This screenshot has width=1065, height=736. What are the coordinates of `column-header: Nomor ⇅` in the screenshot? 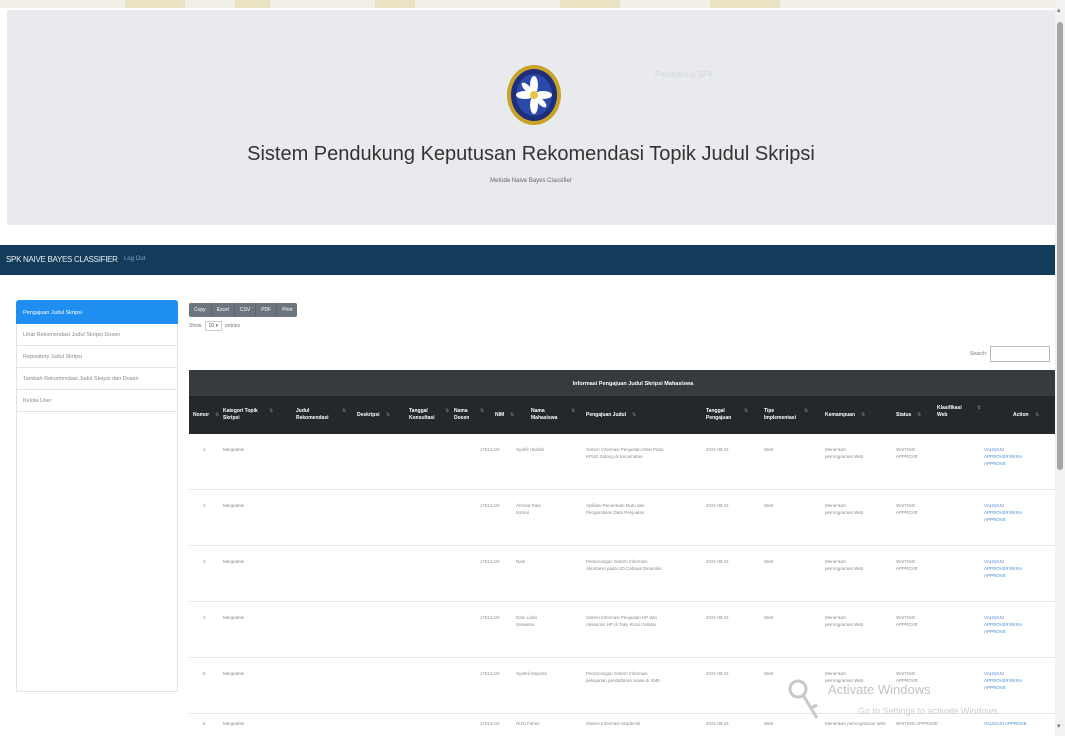 It's located at (206, 415).